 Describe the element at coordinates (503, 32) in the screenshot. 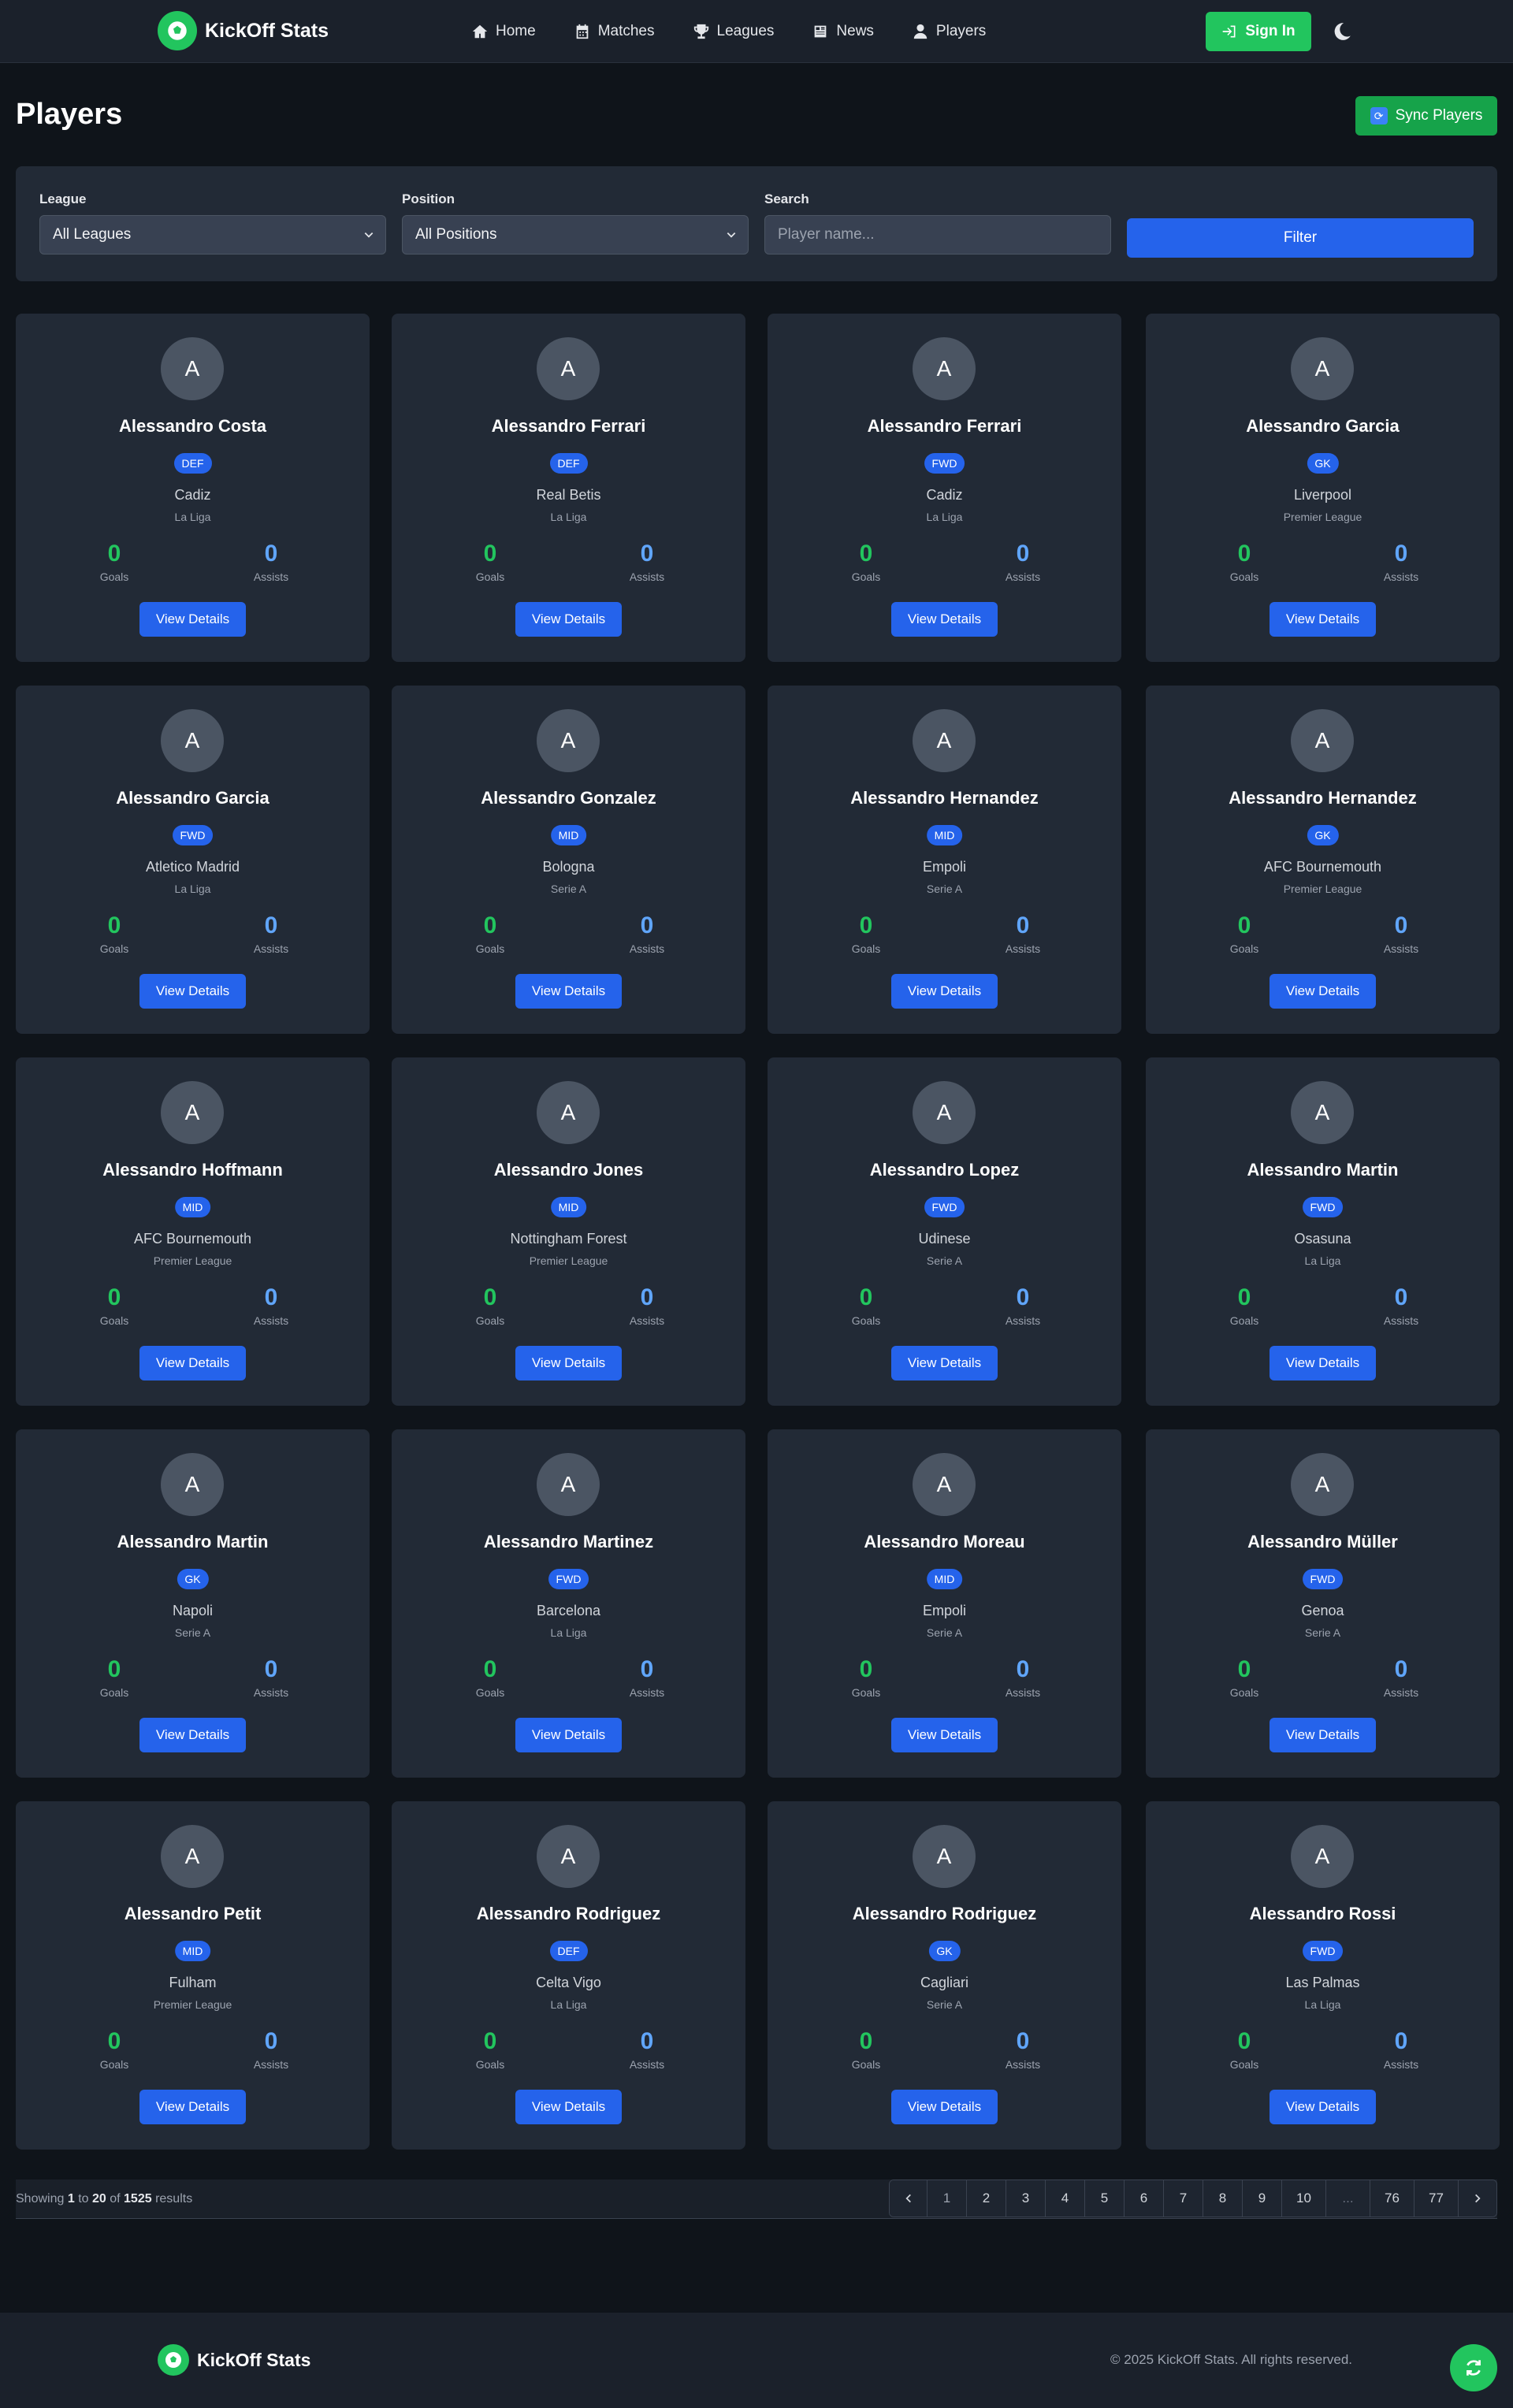

I see `nav-home: Home` at that location.